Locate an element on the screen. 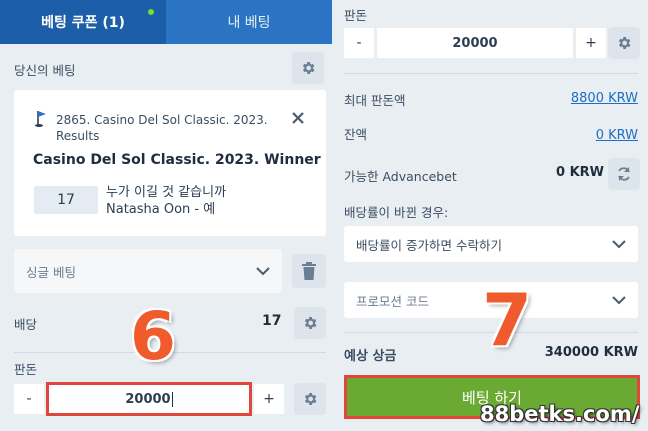  odds-change-value: 배당률이 증가하면 수락하기 is located at coordinates (429, 245).